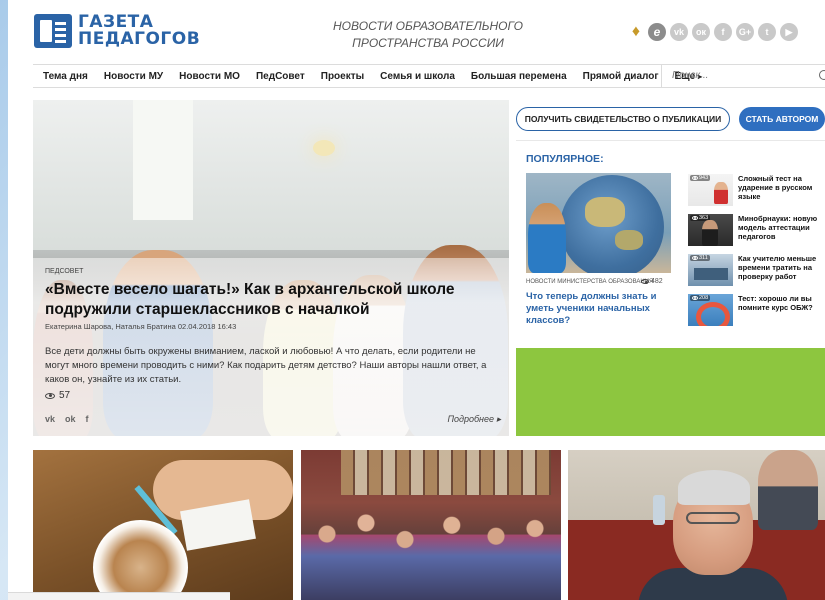 This screenshot has height=600, width=825. Describe the element at coordinates (723, 32) in the screenshot. I see `facebook-icon: f` at that location.